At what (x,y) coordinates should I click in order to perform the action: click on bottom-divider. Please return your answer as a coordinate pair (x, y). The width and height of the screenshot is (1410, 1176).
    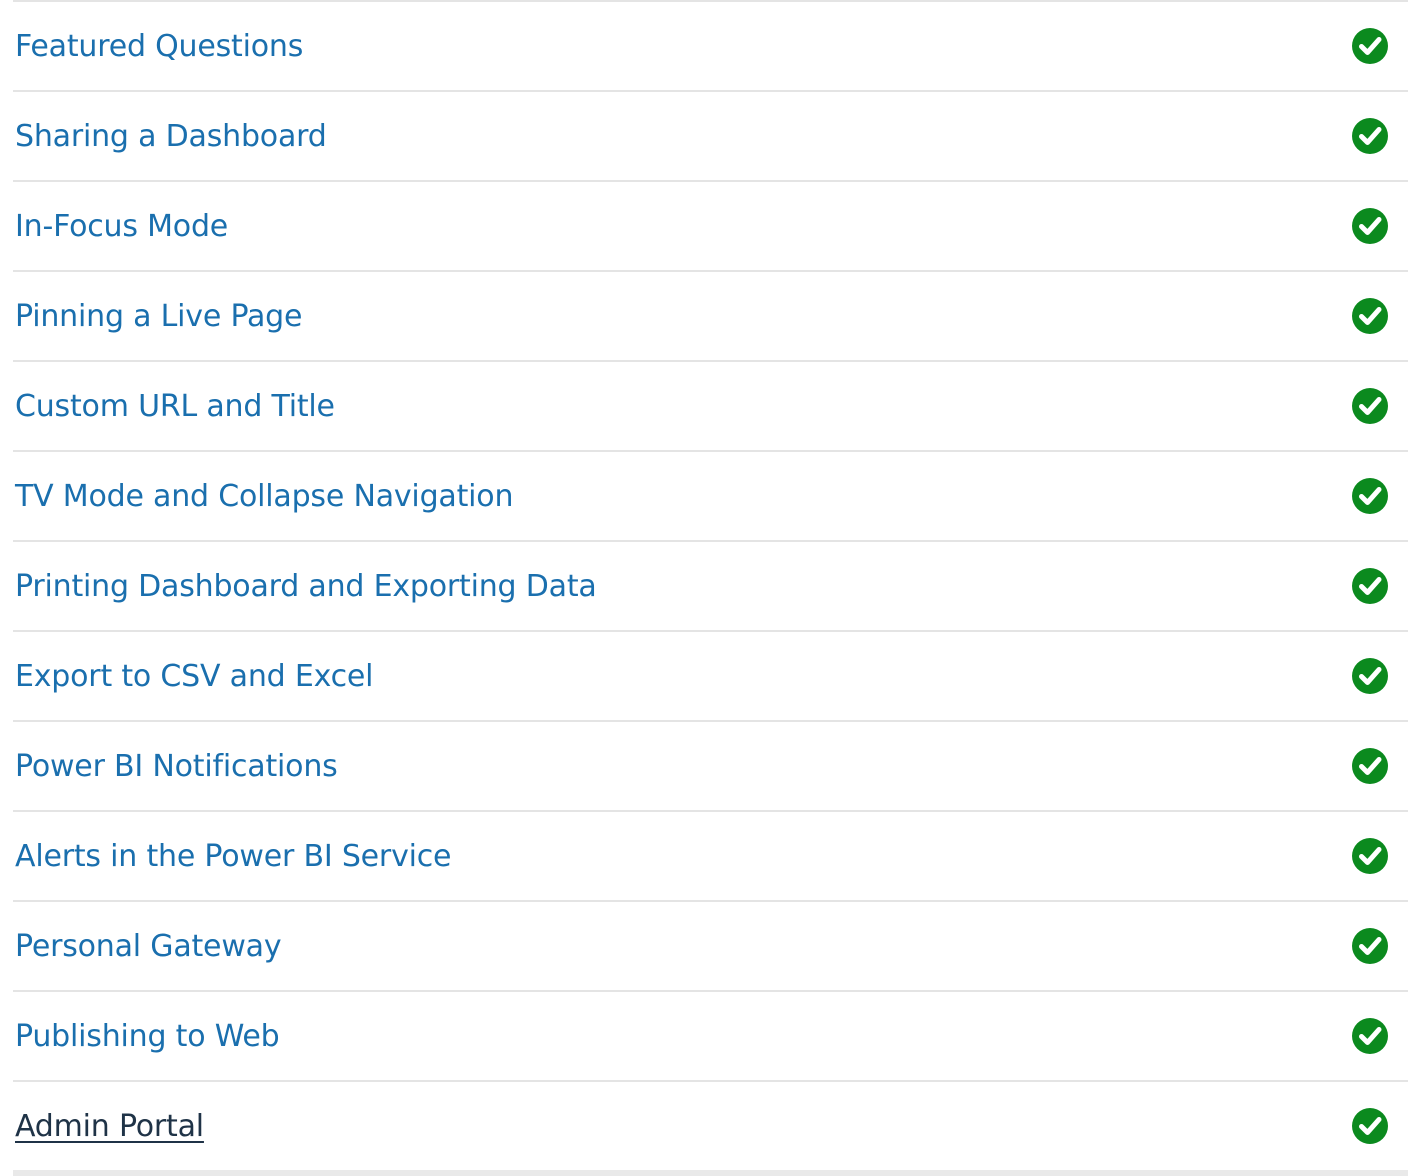
    Looking at the image, I should click on (710, 1173).